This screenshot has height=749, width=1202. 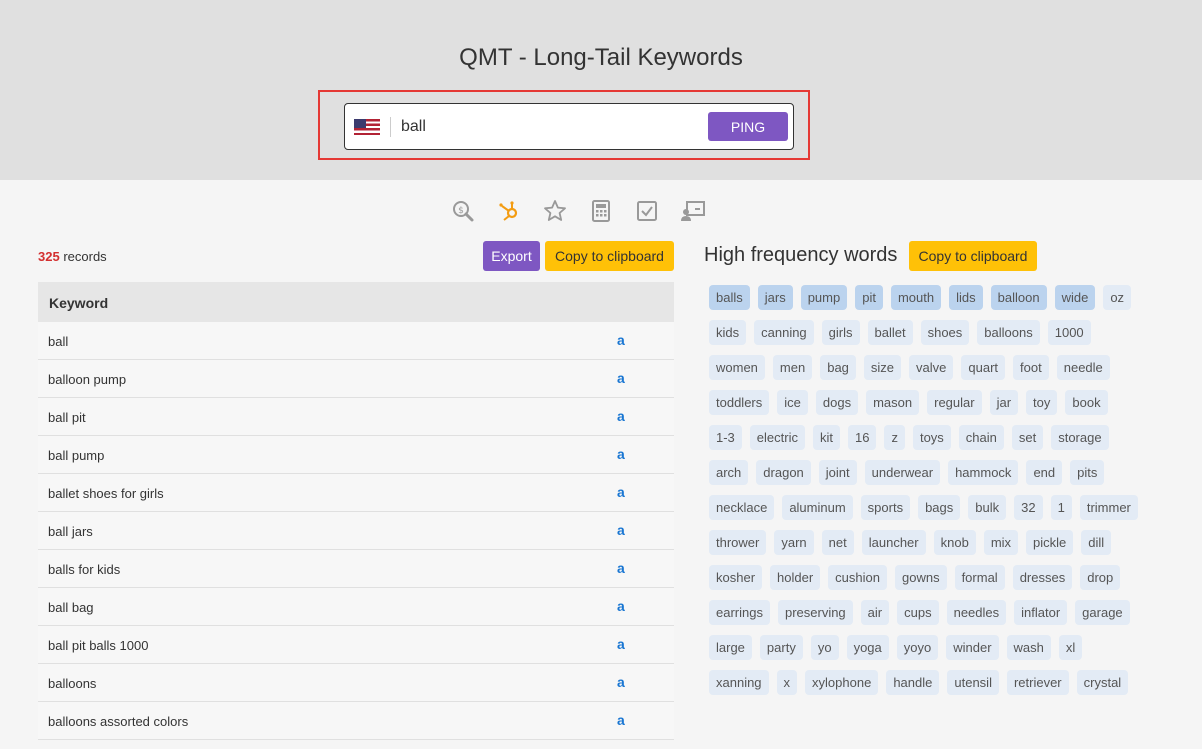 I want to click on word-tag: earrings, so click(x=739, y=612).